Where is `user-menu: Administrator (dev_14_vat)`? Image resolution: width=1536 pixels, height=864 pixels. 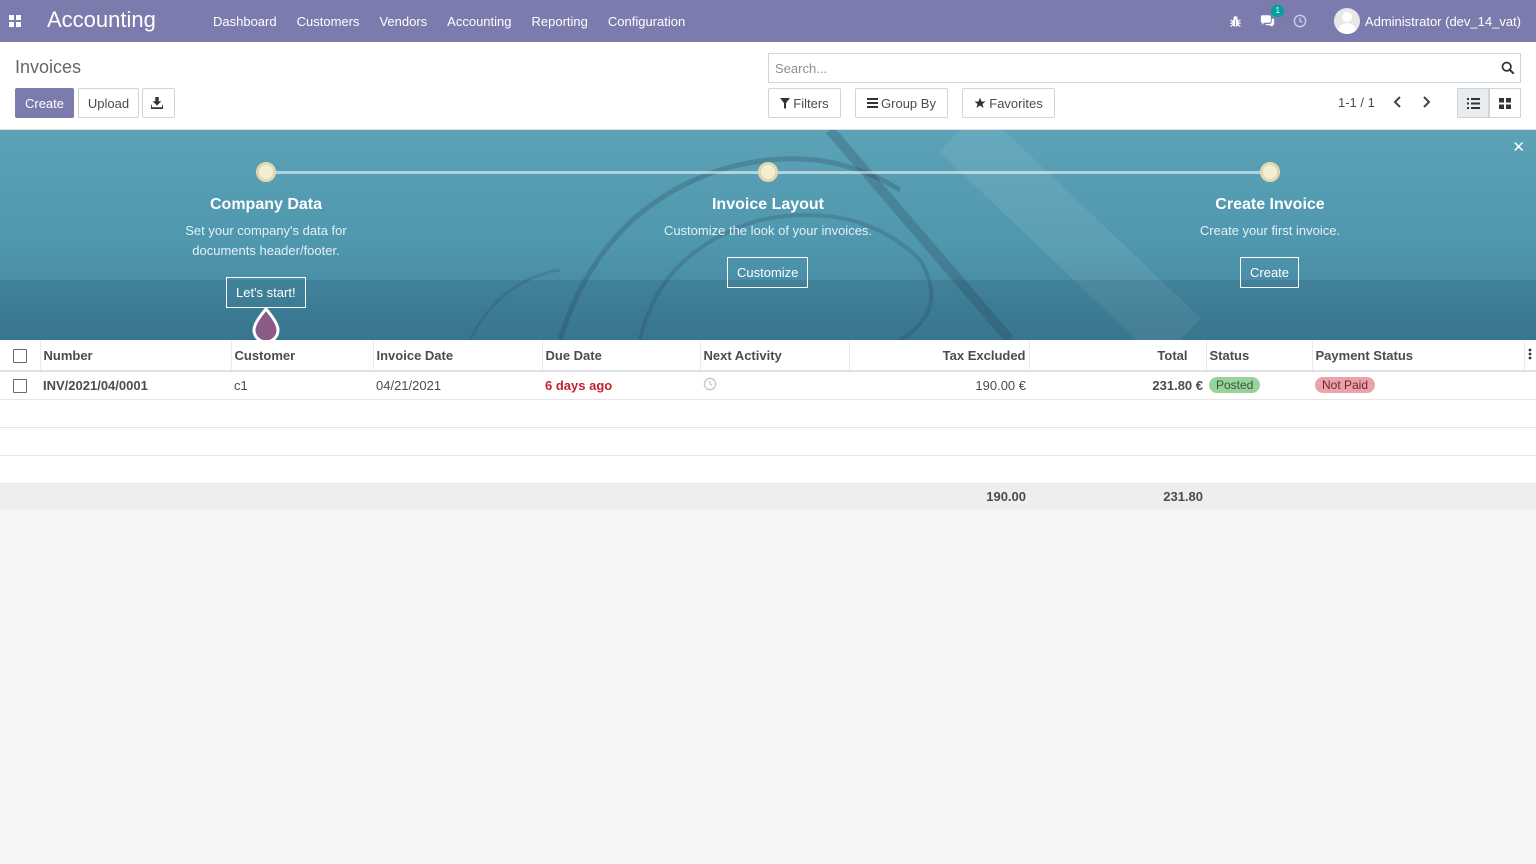
user-menu: Administrator (dev_14_vat) is located at coordinates (1434, 21).